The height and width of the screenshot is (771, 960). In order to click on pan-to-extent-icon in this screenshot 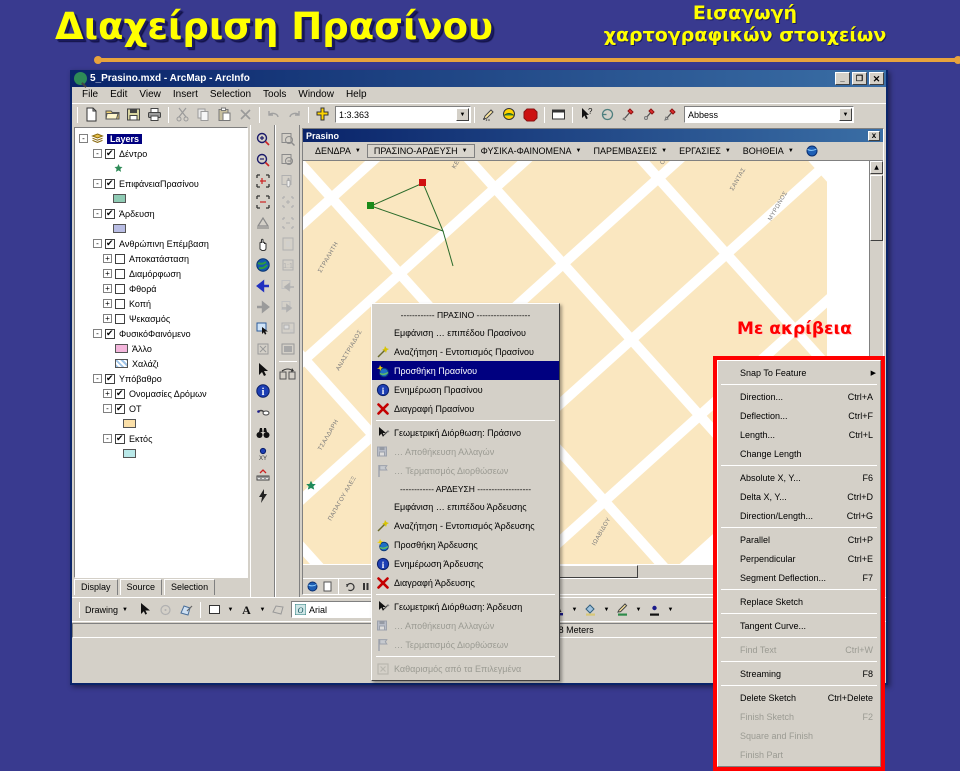, I will do `click(263, 222)`.